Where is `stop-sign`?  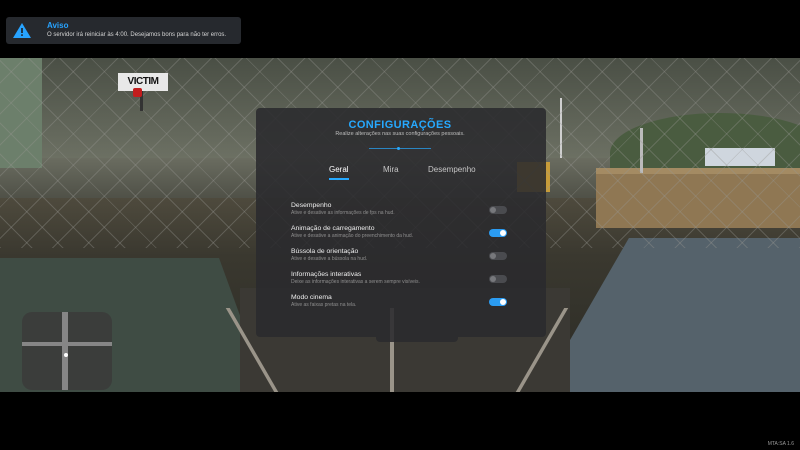 stop-sign is located at coordinates (137, 92).